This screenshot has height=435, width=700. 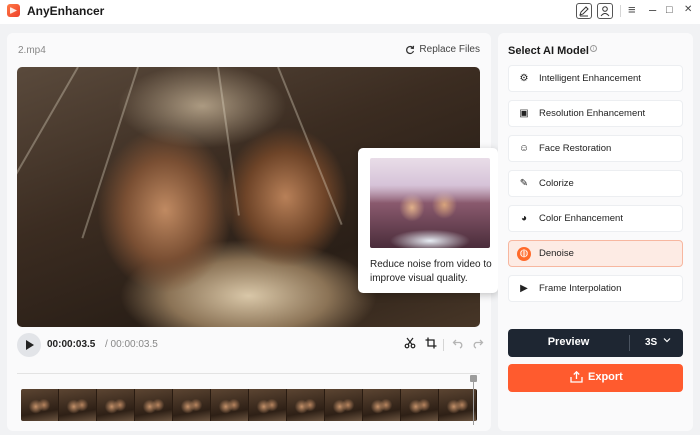 I want to click on model-item-denoise: ◍ Denoise, so click(x=595, y=253).